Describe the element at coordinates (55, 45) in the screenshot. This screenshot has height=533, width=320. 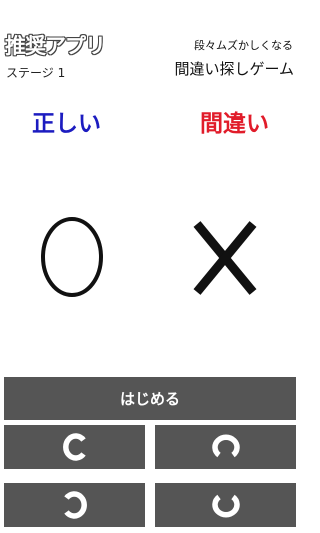
I see `app-logo: 推奨アプリ` at that location.